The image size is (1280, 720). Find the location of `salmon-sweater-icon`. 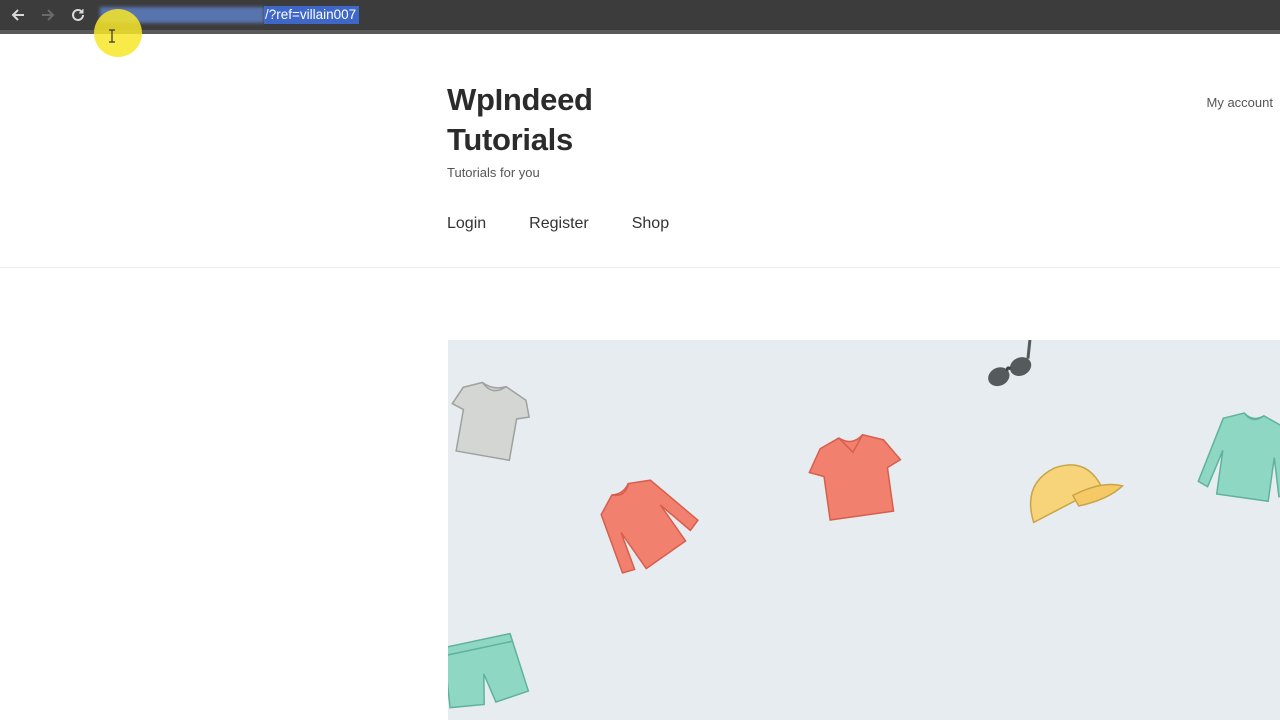

salmon-sweater-icon is located at coordinates (649, 526).